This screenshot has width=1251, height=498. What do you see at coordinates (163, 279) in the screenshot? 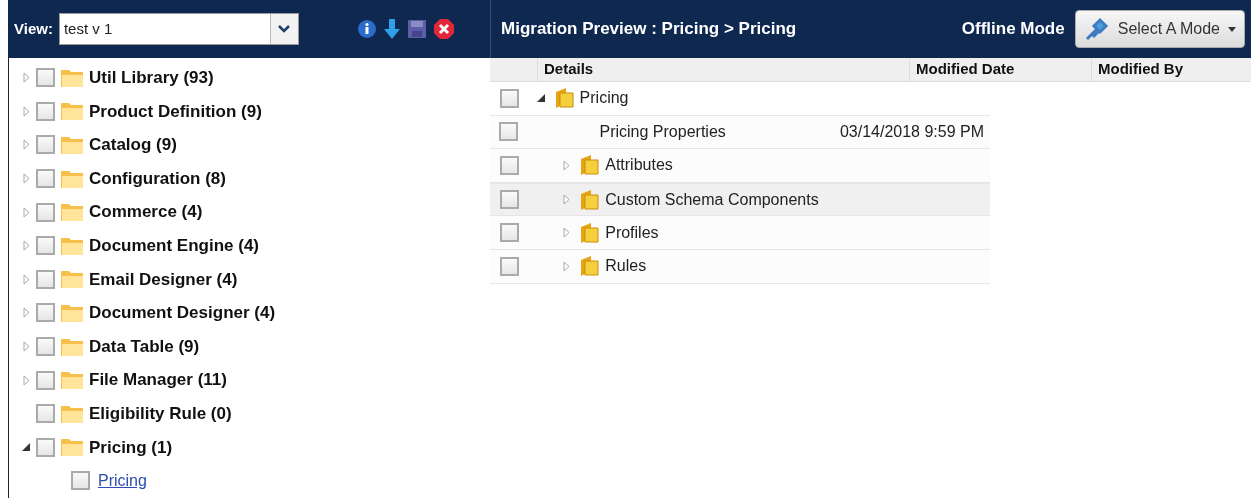
I see `tree-item: Email Designer (4)` at bounding box center [163, 279].